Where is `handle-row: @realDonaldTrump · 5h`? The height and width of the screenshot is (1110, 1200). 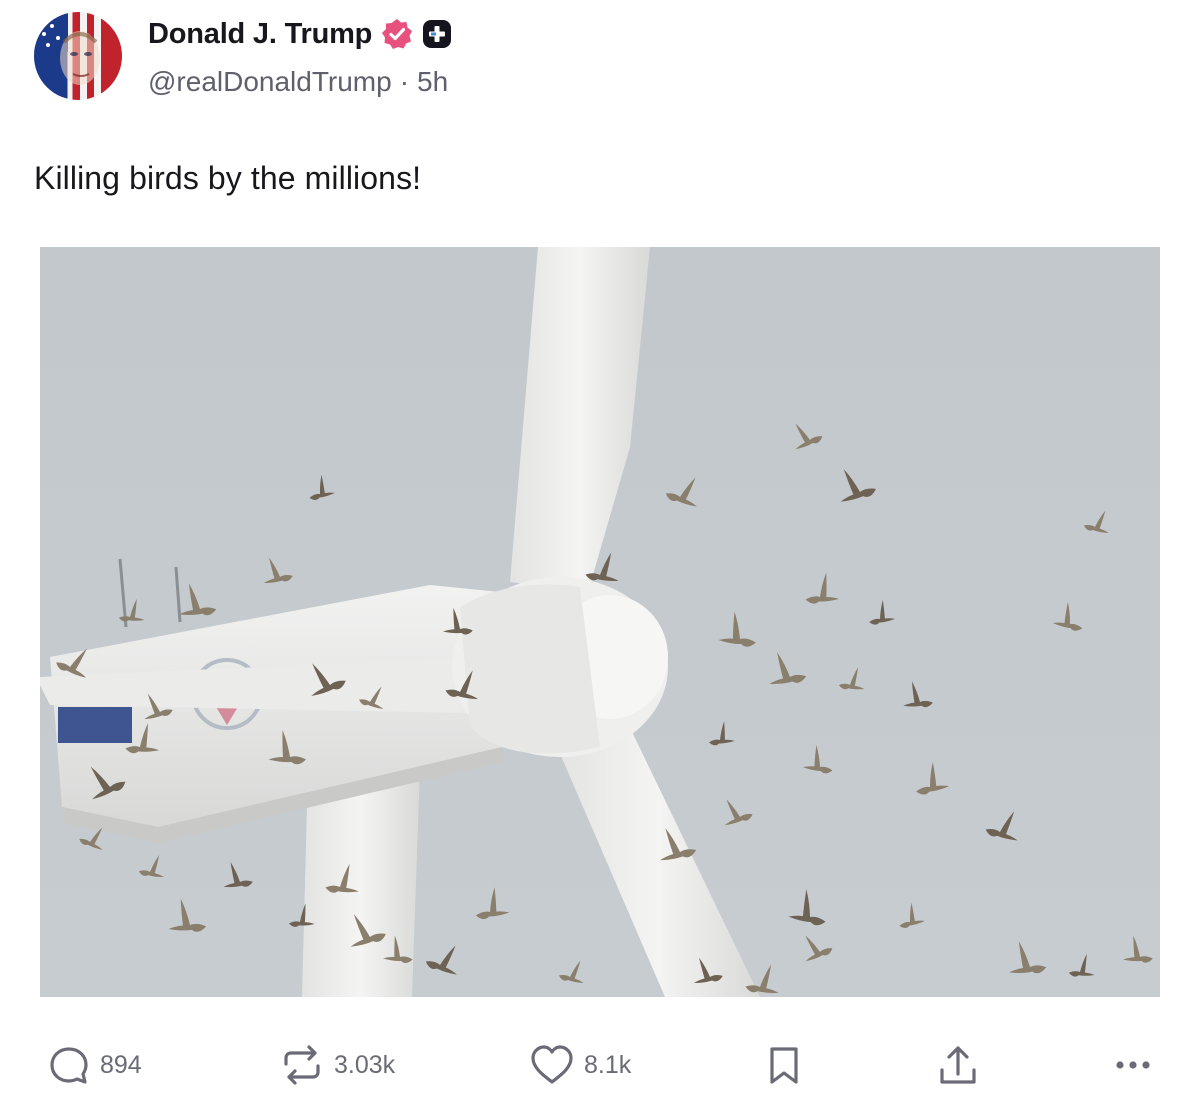
handle-row: @realDonaldTrump · 5h is located at coordinates (300, 82).